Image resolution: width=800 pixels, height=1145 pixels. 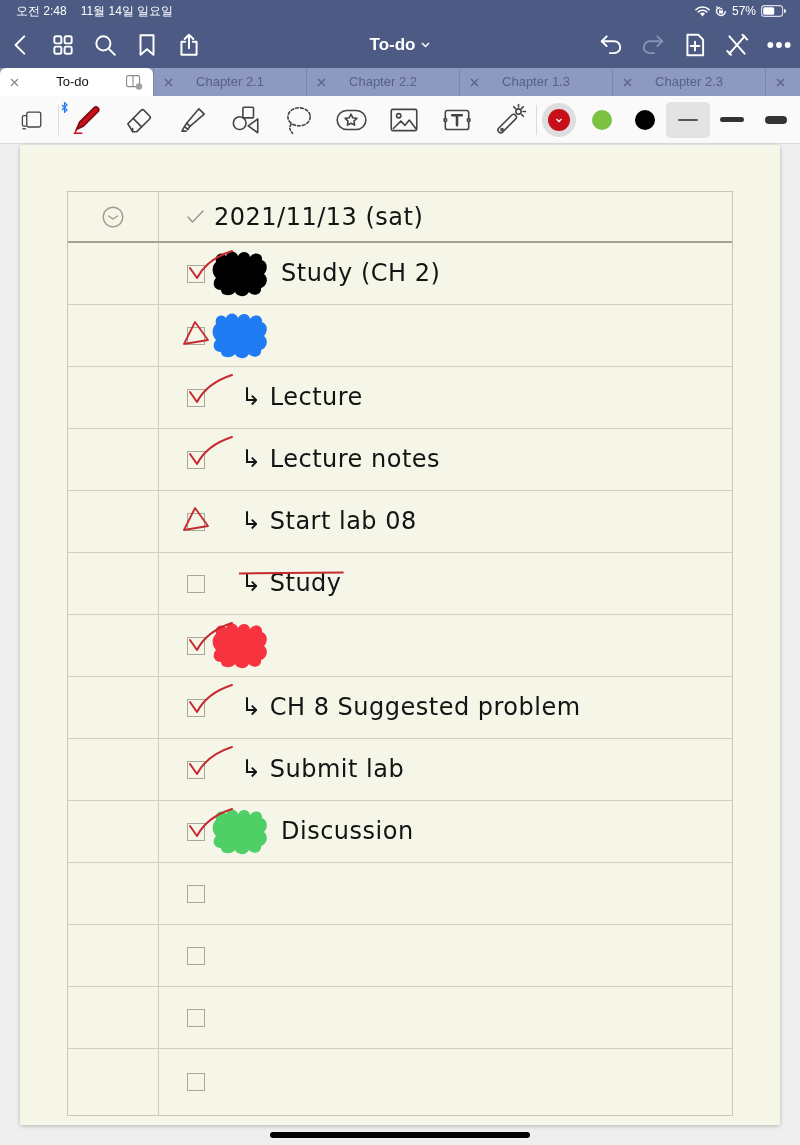 What do you see at coordinates (323, 769) in the screenshot?
I see `task-text: ↳ Submit lab` at bounding box center [323, 769].